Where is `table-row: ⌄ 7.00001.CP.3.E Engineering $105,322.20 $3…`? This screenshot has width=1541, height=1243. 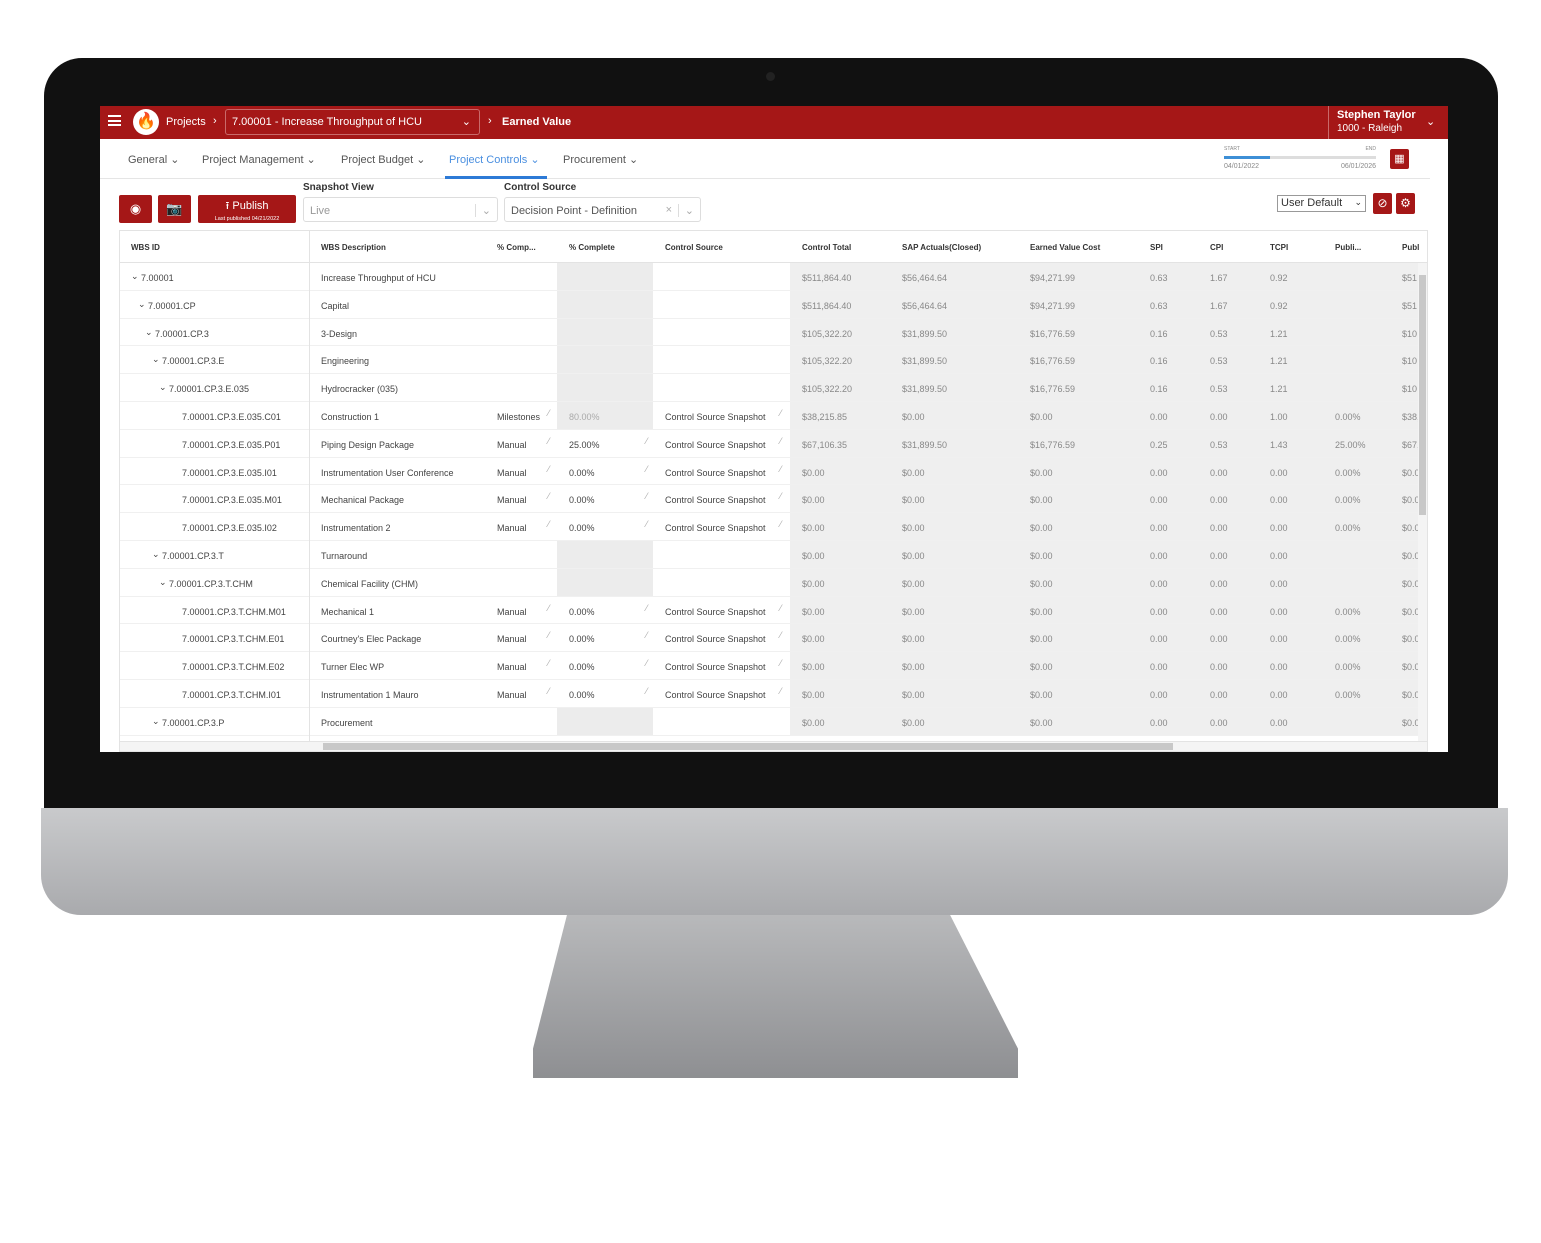 table-row: ⌄ 7.00001.CP.3.E Engineering $105,322.20 $3… is located at coordinates (770, 360).